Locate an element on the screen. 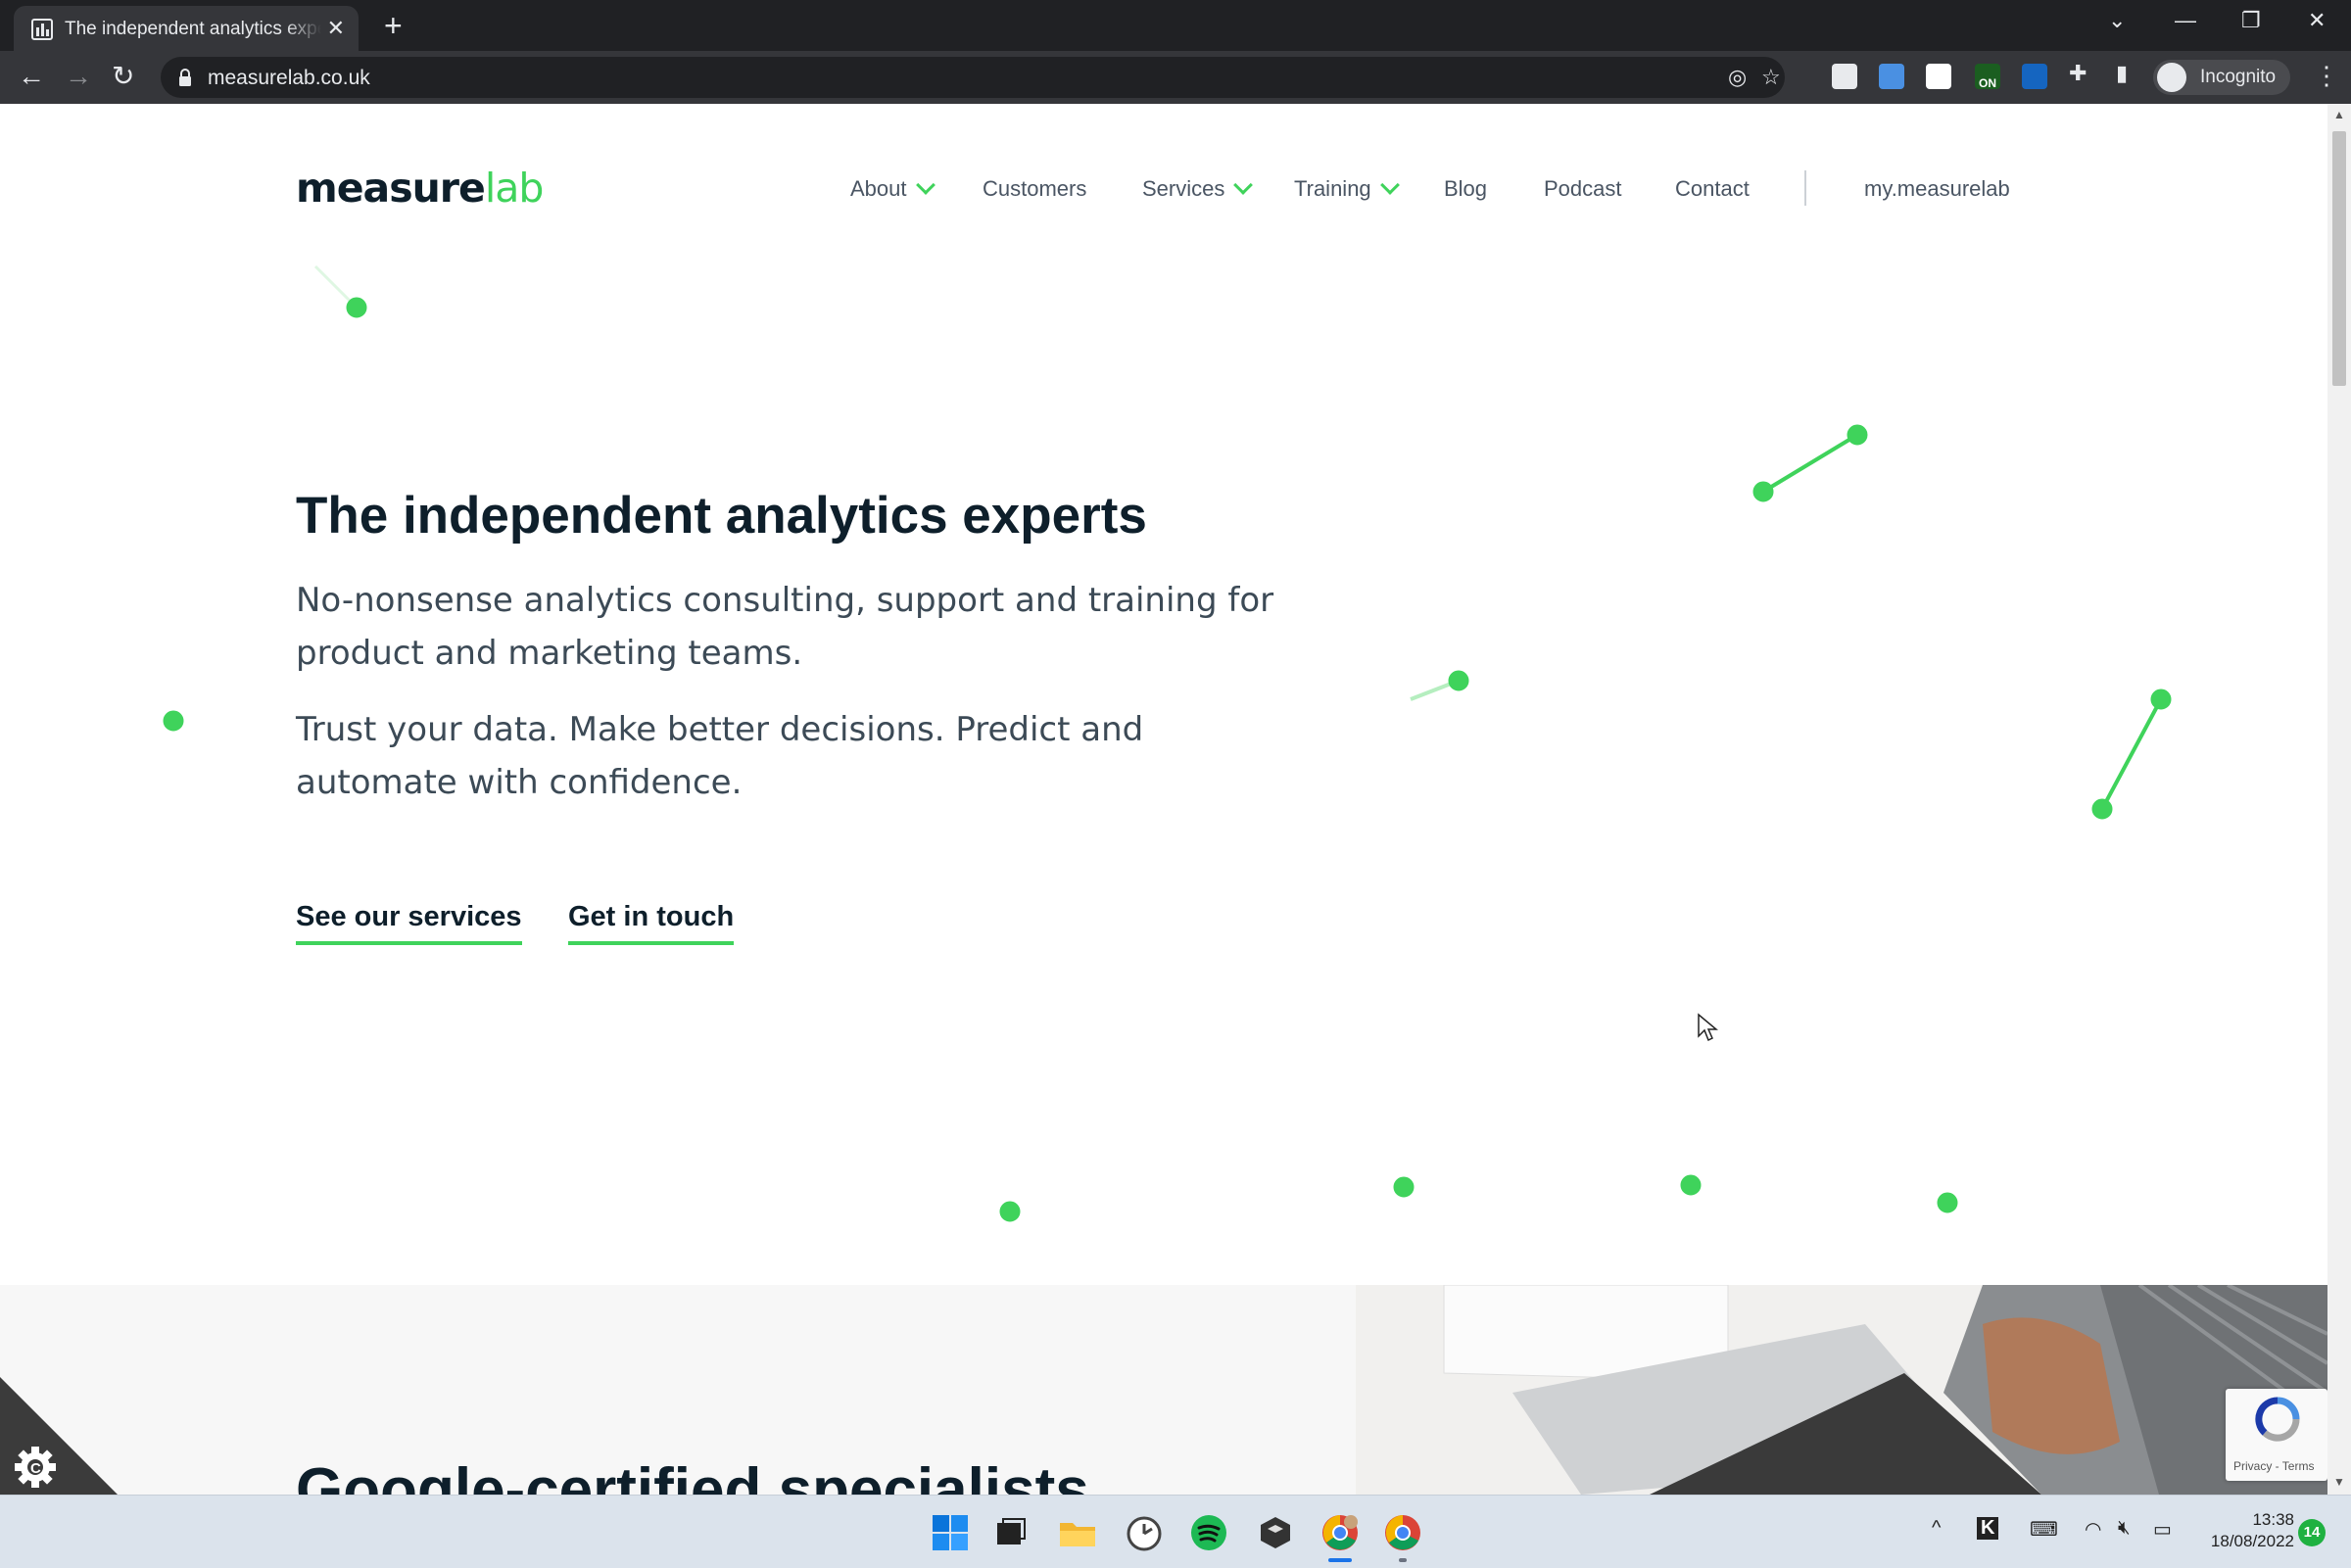  forward-icon: → is located at coordinates (78, 76).